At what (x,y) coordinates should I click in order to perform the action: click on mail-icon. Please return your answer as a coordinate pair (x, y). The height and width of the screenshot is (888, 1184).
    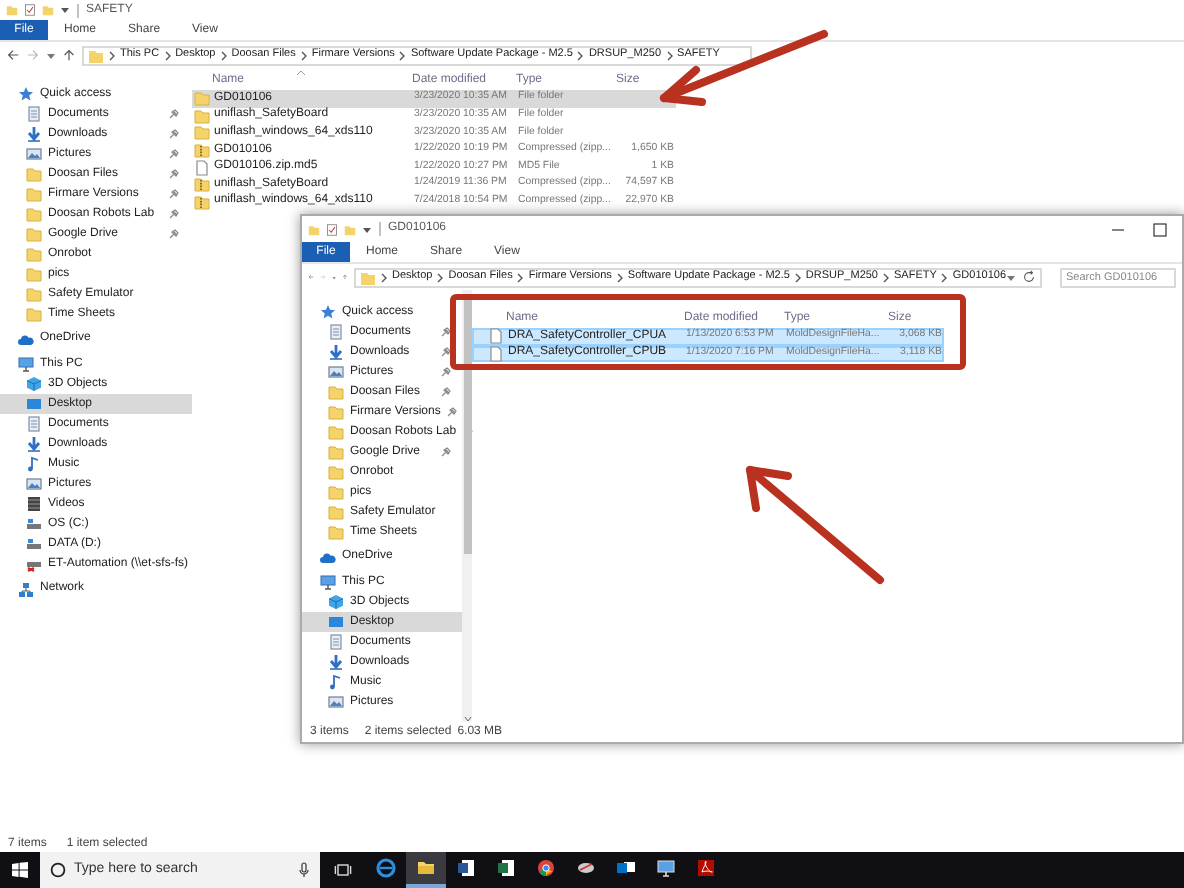
    Looking at the image, I should click on (626, 868).